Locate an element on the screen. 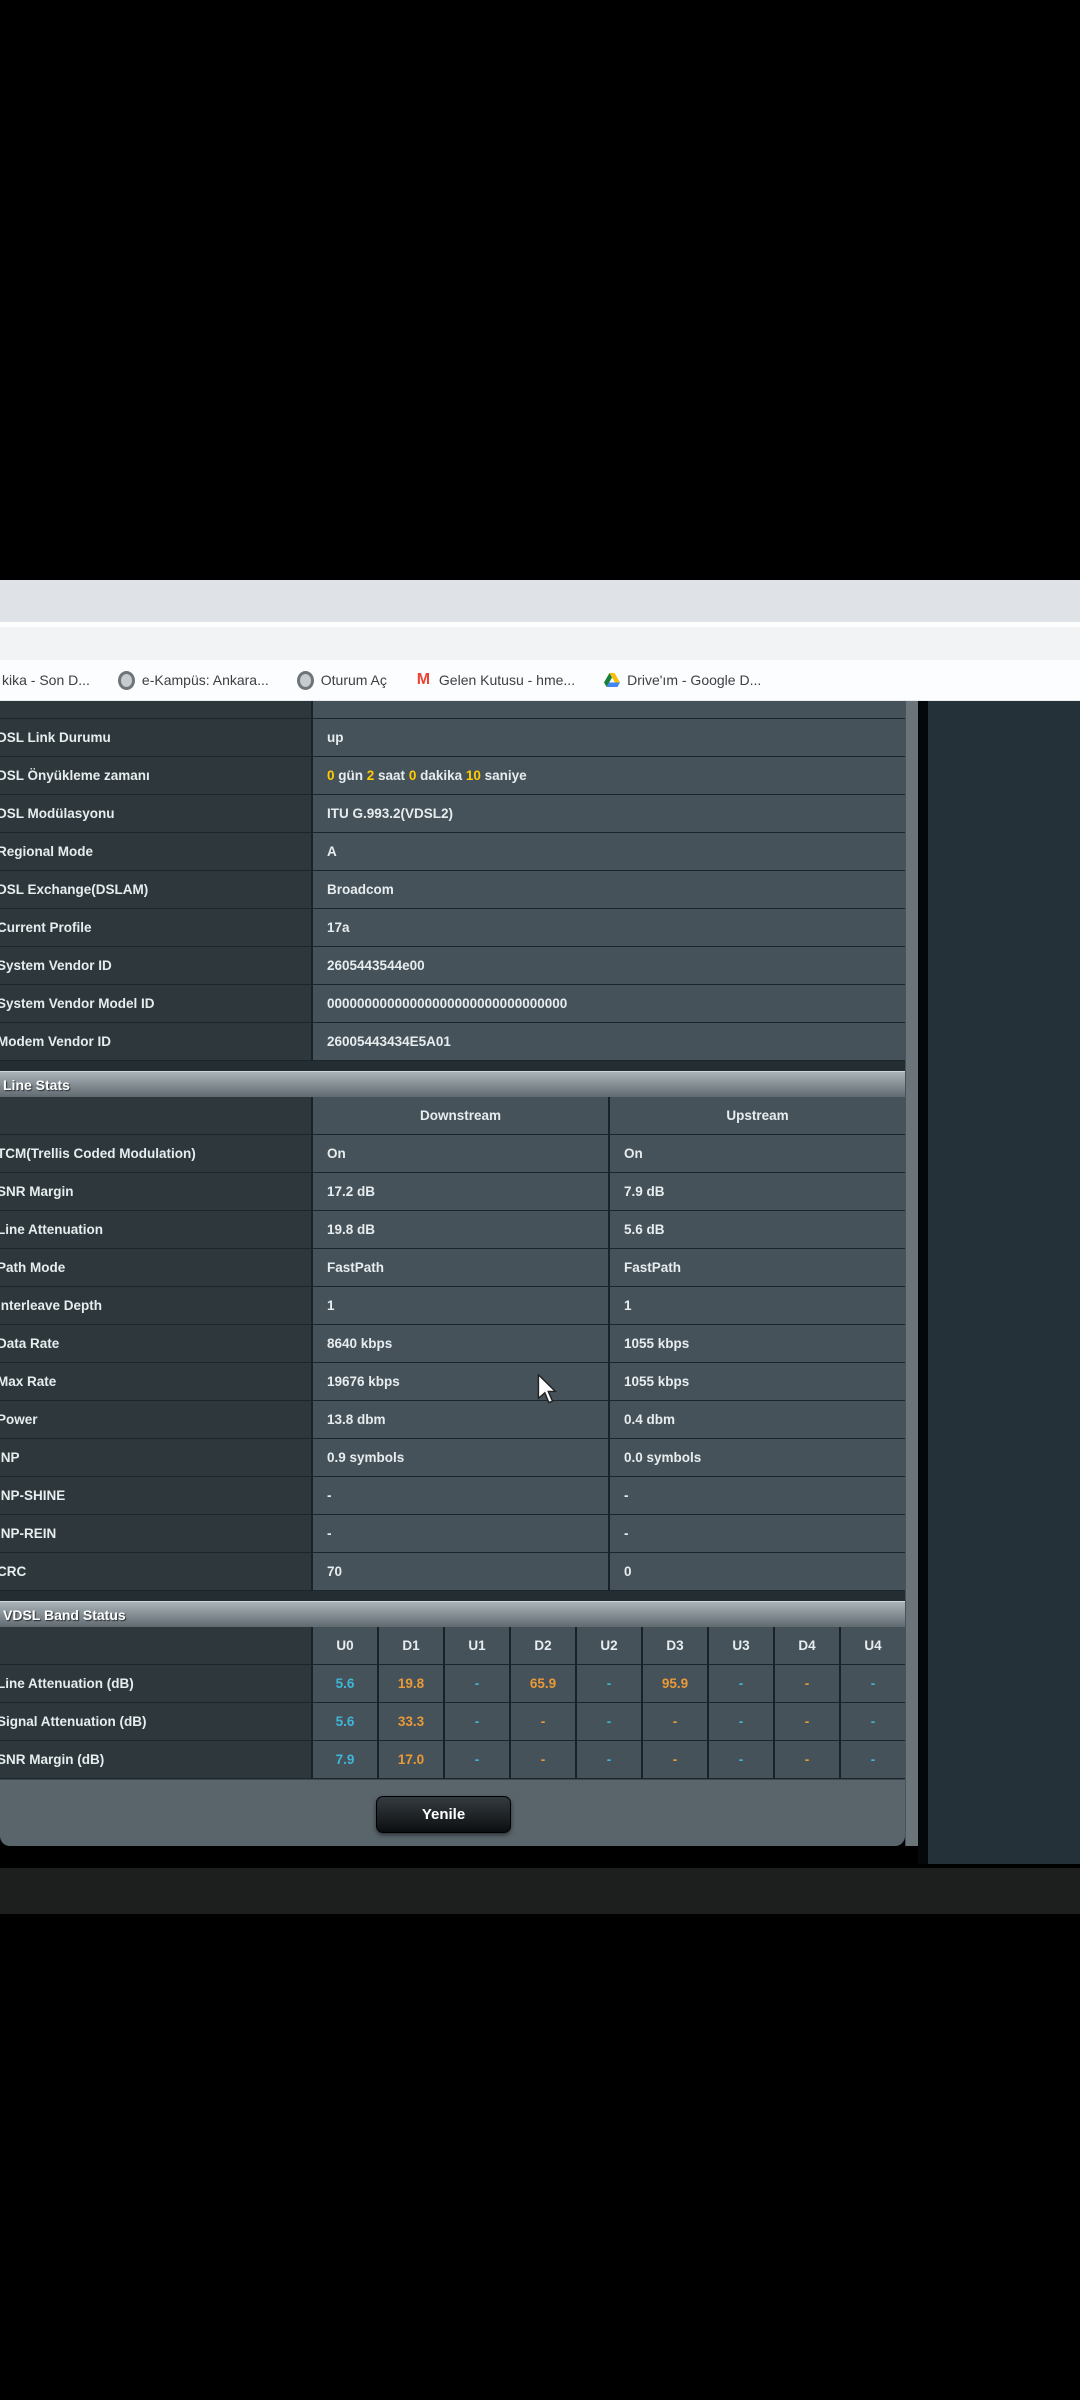 This screenshot has width=1080, height=2400. table-row: Regional Mode A is located at coordinates (452, 852).